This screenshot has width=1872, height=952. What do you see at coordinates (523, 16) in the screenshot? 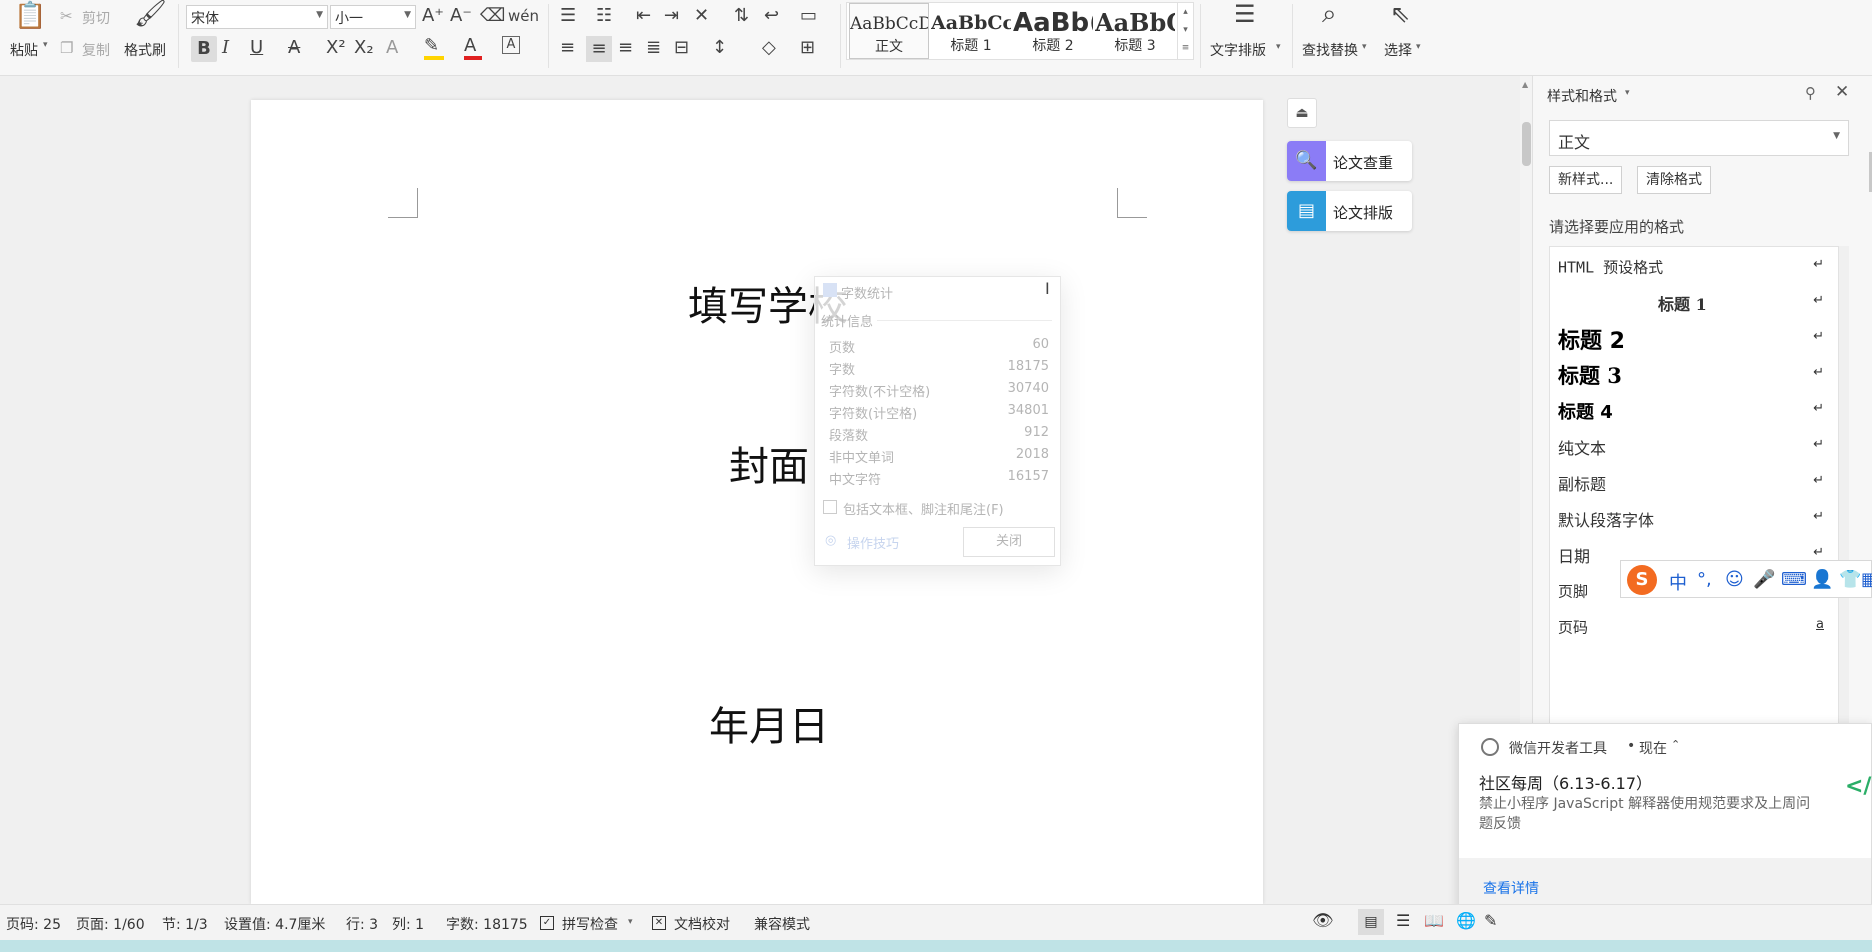
I see `phonetic-guide-icon: wén` at bounding box center [523, 16].